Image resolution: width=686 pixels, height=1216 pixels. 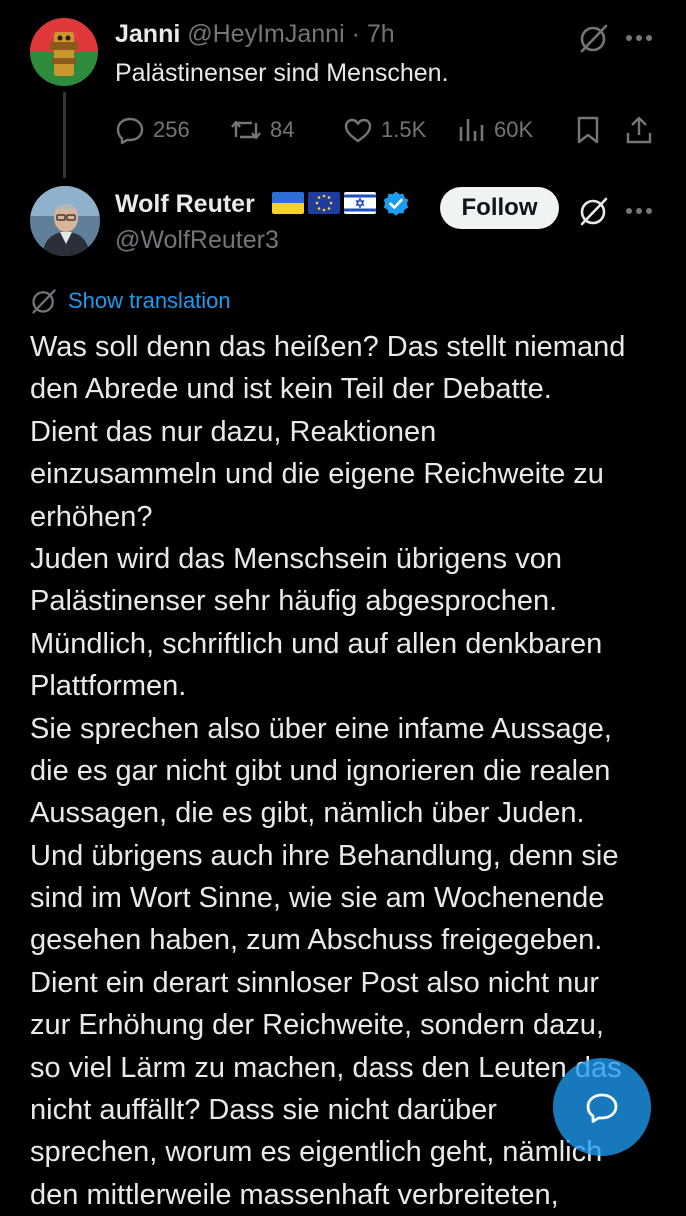 What do you see at coordinates (404, 129) in the screenshot?
I see `like-count: 1.5K` at bounding box center [404, 129].